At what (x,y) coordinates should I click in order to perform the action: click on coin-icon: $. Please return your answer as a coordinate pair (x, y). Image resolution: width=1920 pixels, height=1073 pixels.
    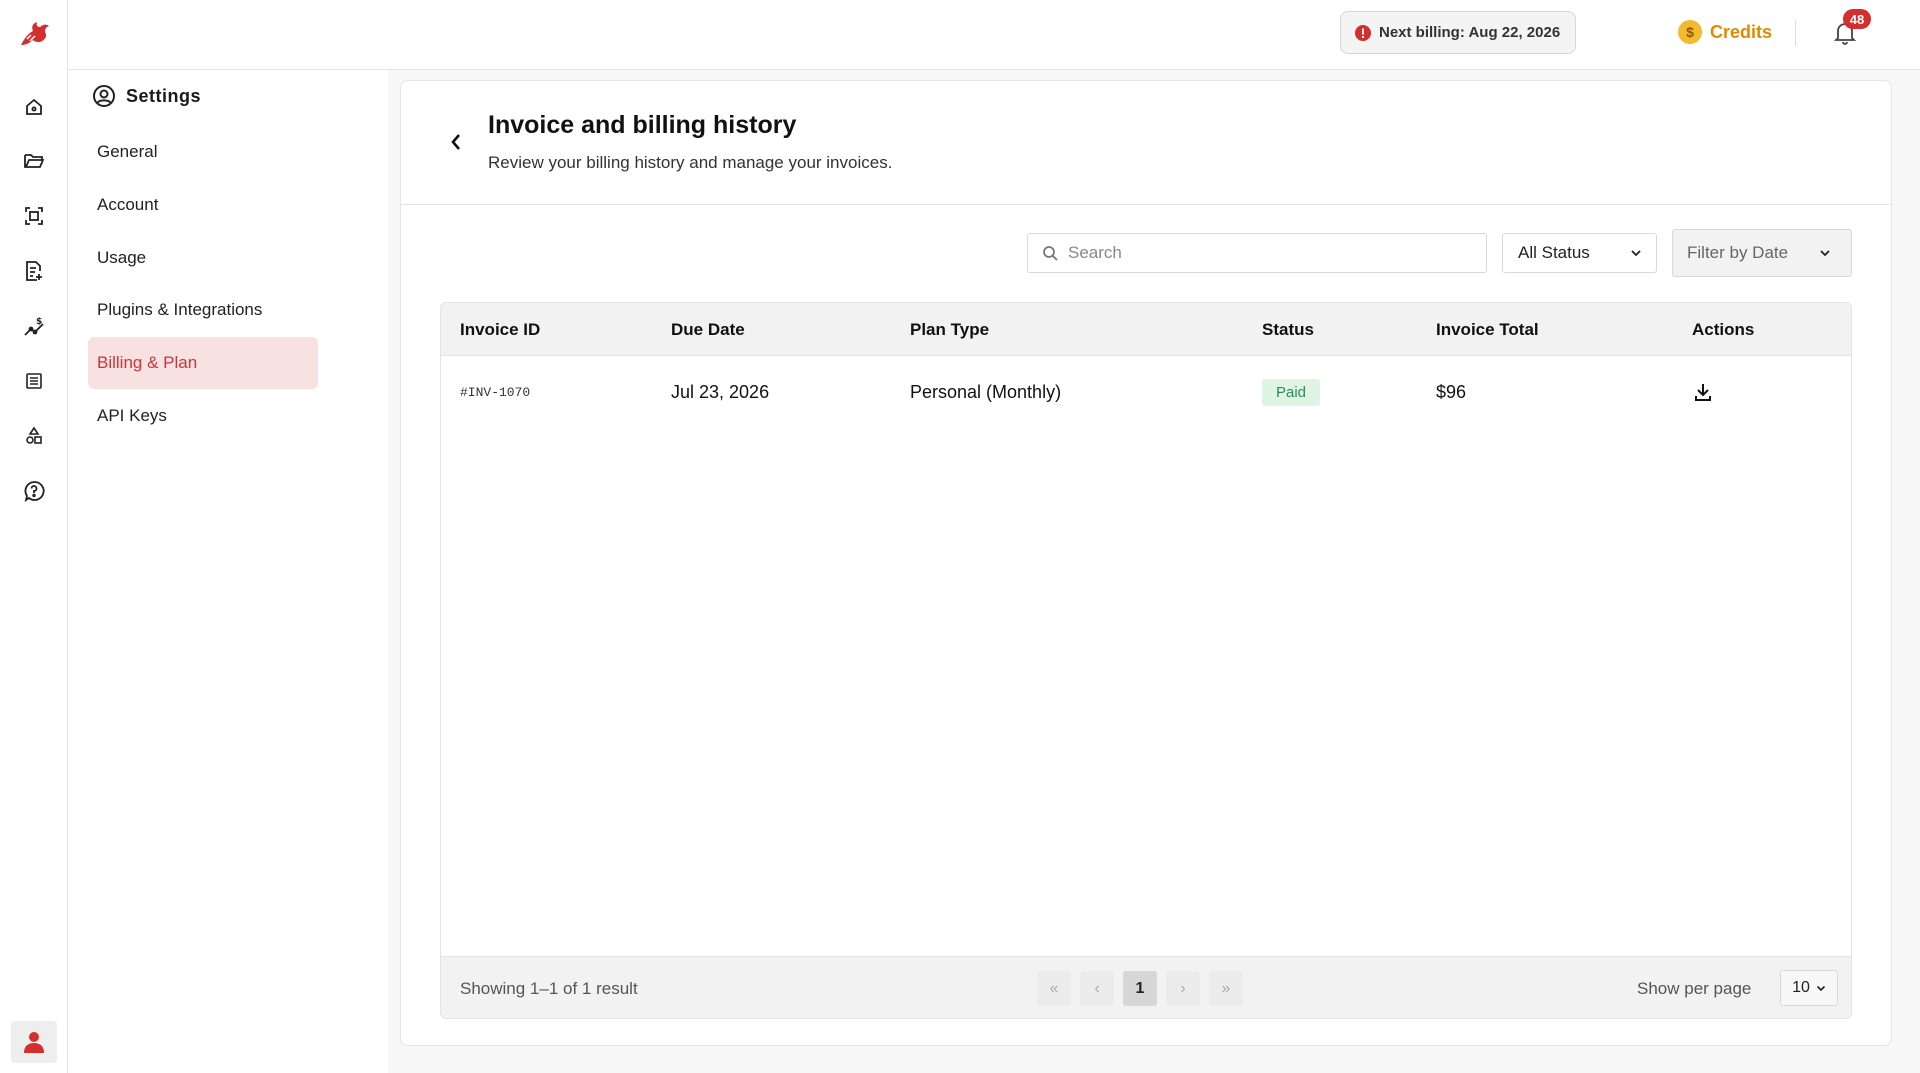
    Looking at the image, I should click on (1690, 32).